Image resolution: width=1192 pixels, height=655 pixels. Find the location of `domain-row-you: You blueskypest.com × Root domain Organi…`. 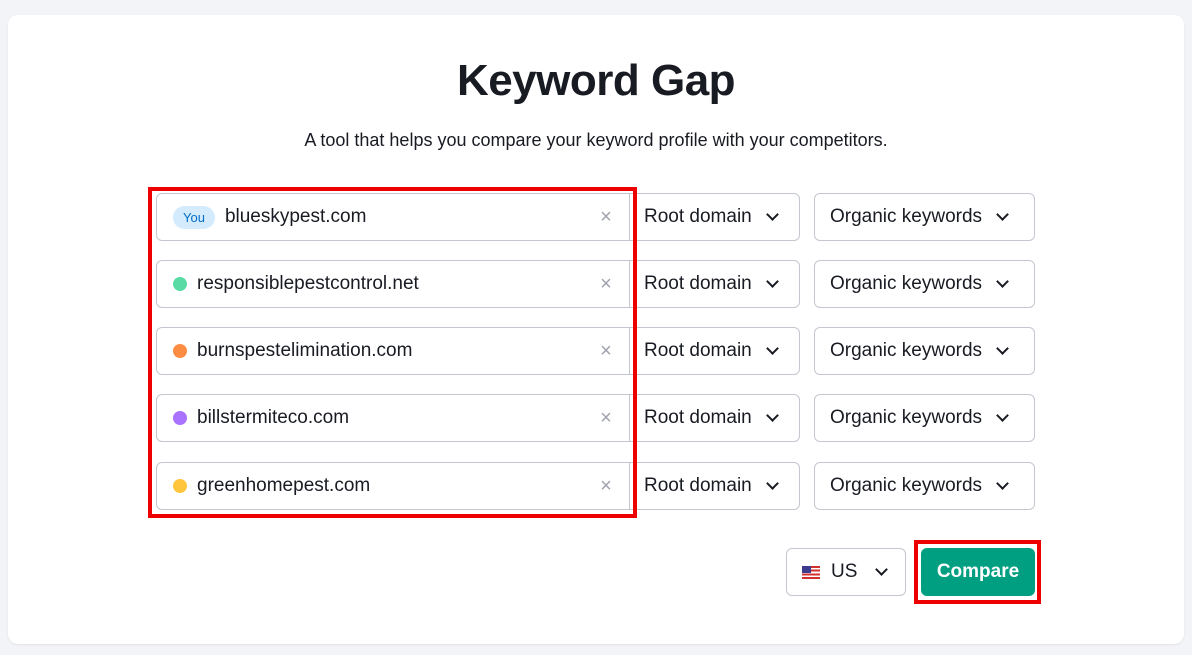

domain-row-you: You blueskypest.com × Root domain Organi… is located at coordinates (596, 217).